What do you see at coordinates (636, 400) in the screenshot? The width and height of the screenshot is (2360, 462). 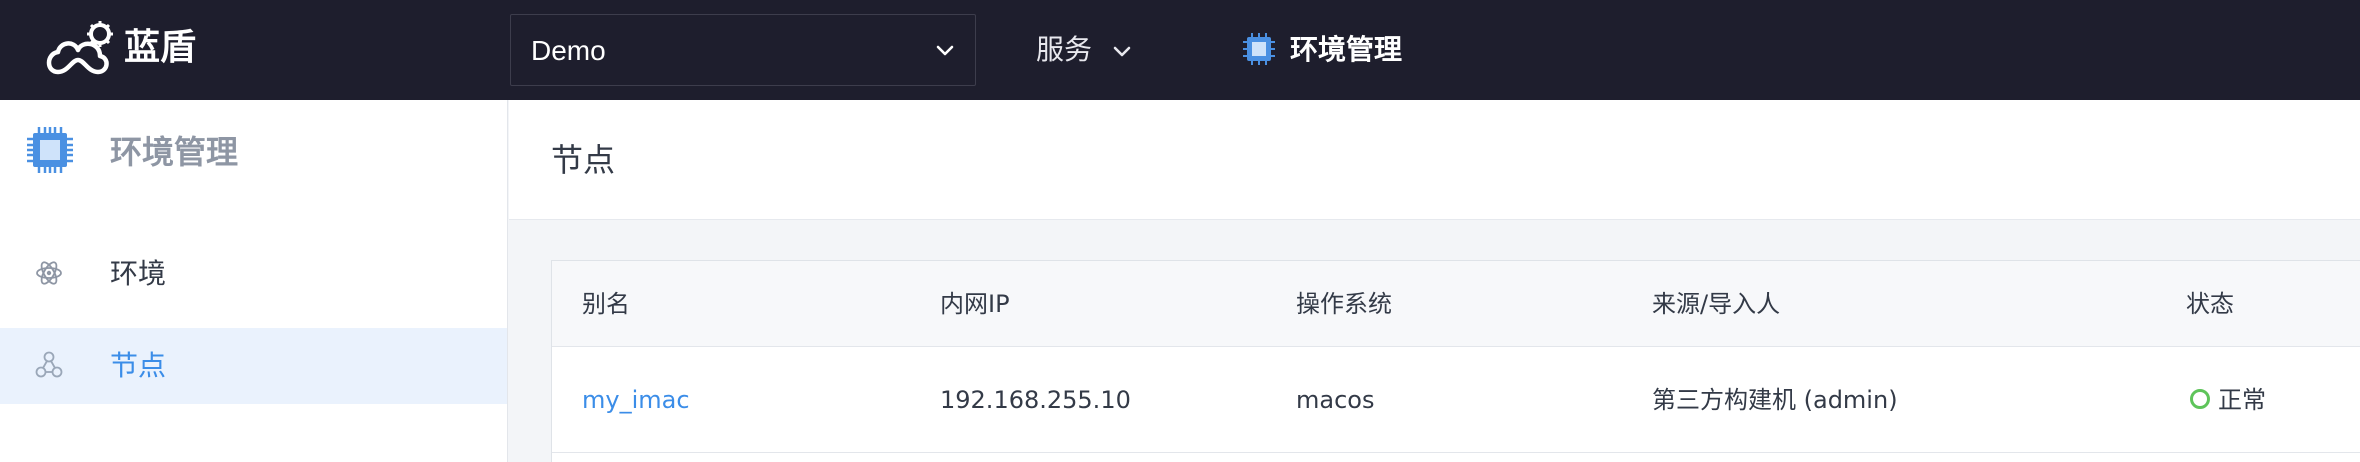 I see `node-alias-link: my_imac` at bounding box center [636, 400].